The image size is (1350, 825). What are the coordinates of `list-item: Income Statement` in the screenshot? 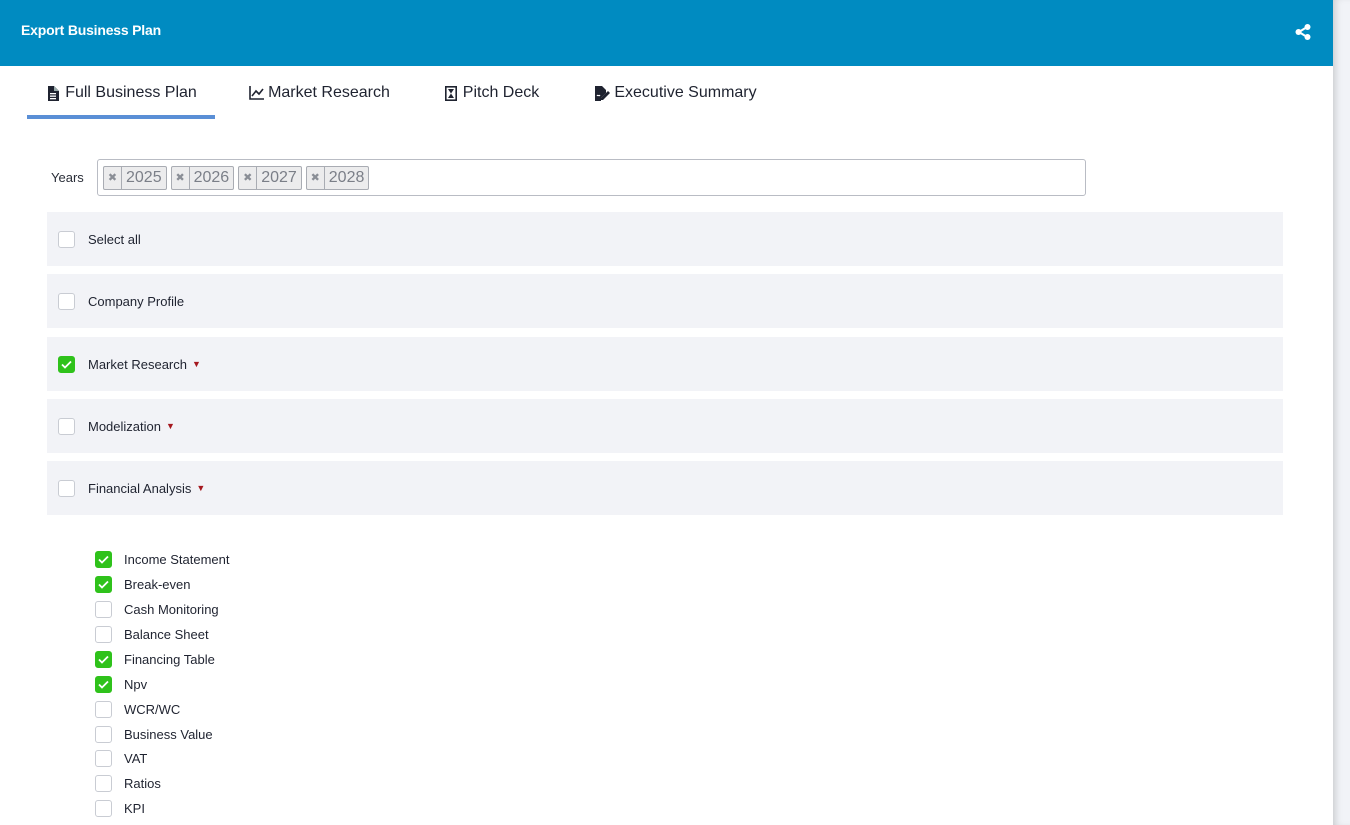 It's located at (245, 559).